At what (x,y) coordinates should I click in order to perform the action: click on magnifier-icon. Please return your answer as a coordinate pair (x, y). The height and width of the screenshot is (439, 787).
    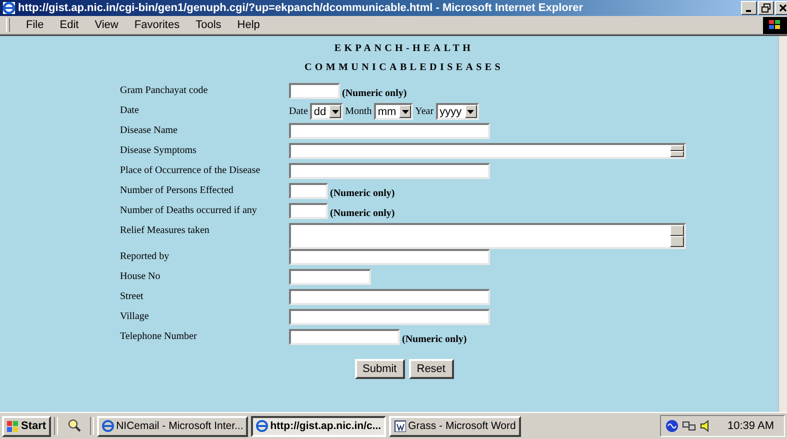
    Looking at the image, I should click on (74, 425).